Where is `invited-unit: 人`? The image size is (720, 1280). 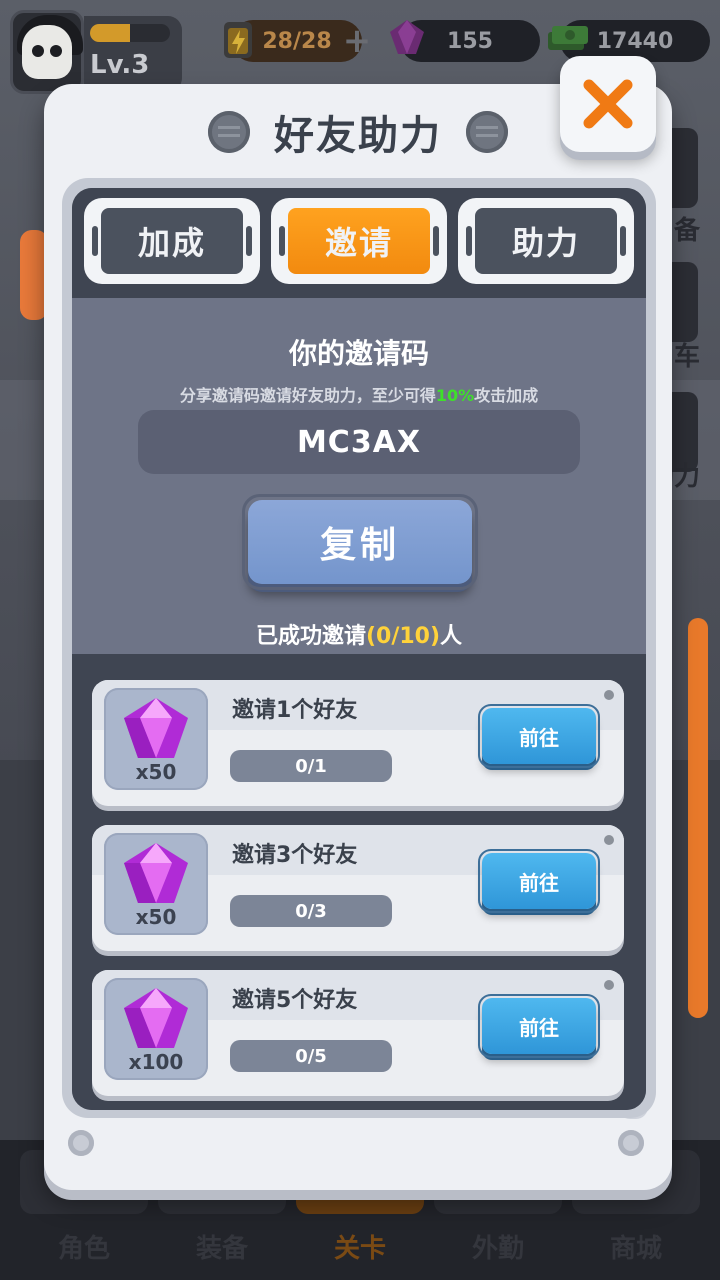 invited-unit: 人 is located at coordinates (451, 636).